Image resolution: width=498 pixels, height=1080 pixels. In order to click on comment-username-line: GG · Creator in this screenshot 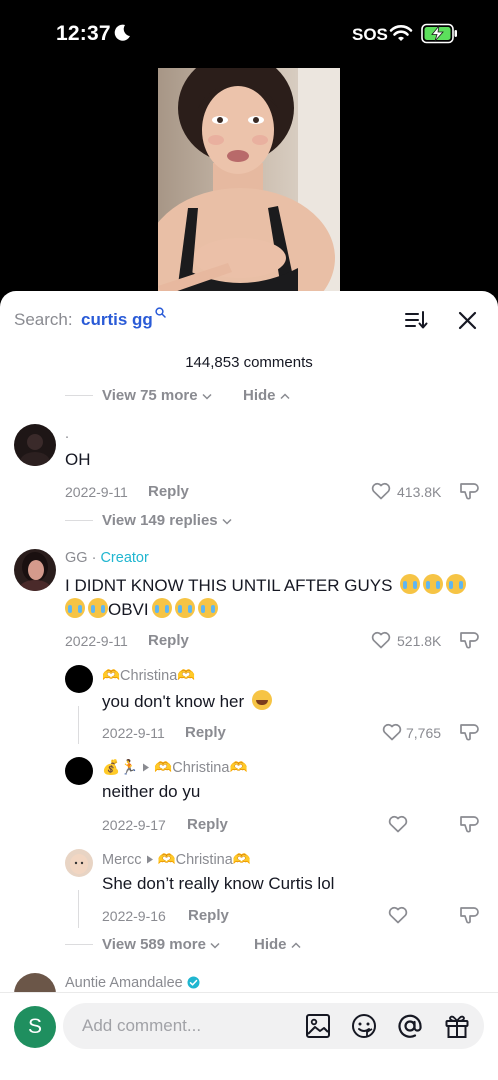, I will do `click(107, 558)`.